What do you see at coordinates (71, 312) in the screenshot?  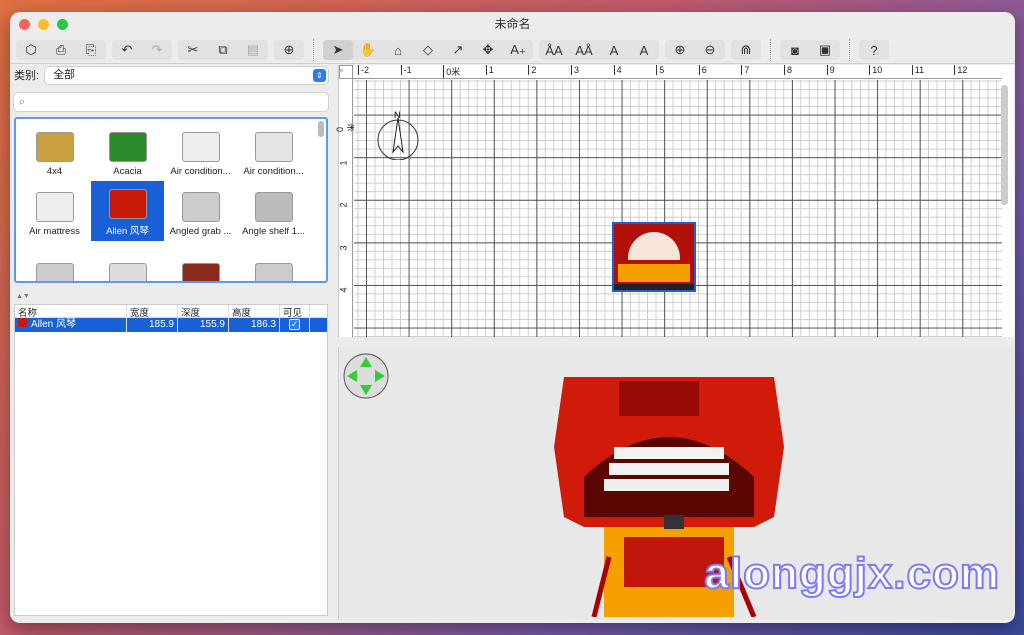 I see `col-name: 名称` at bounding box center [71, 312].